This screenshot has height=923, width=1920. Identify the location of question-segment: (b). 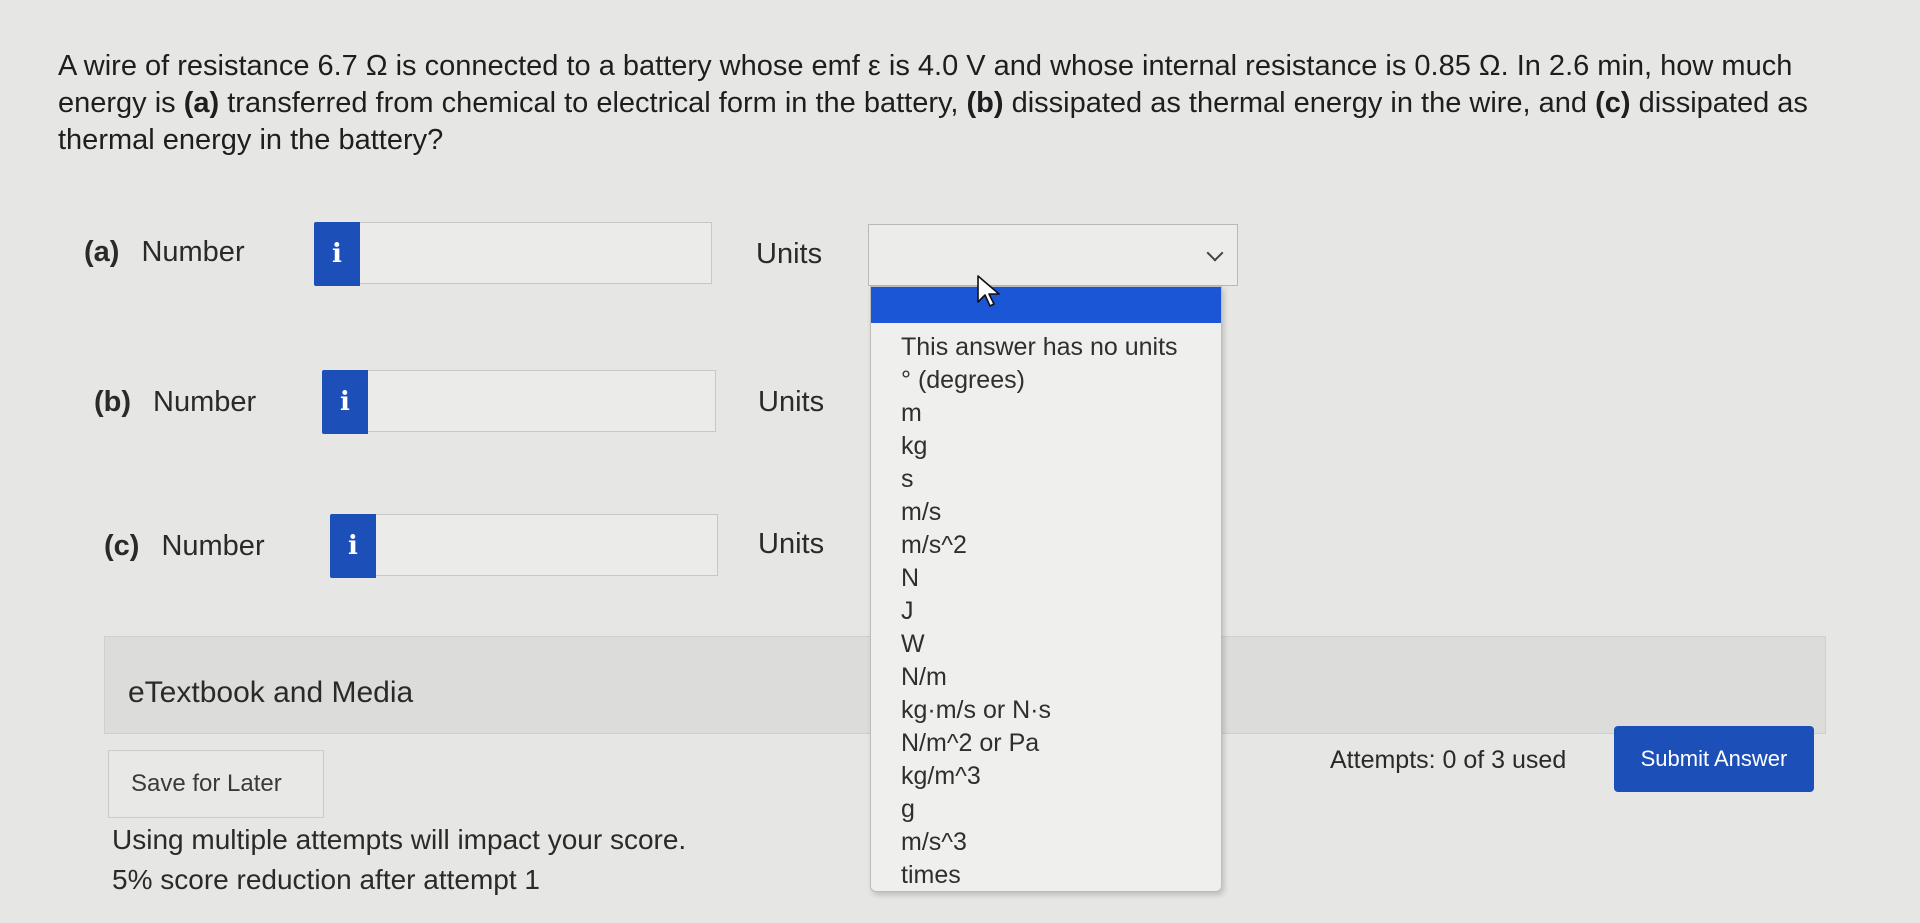
(985, 103).